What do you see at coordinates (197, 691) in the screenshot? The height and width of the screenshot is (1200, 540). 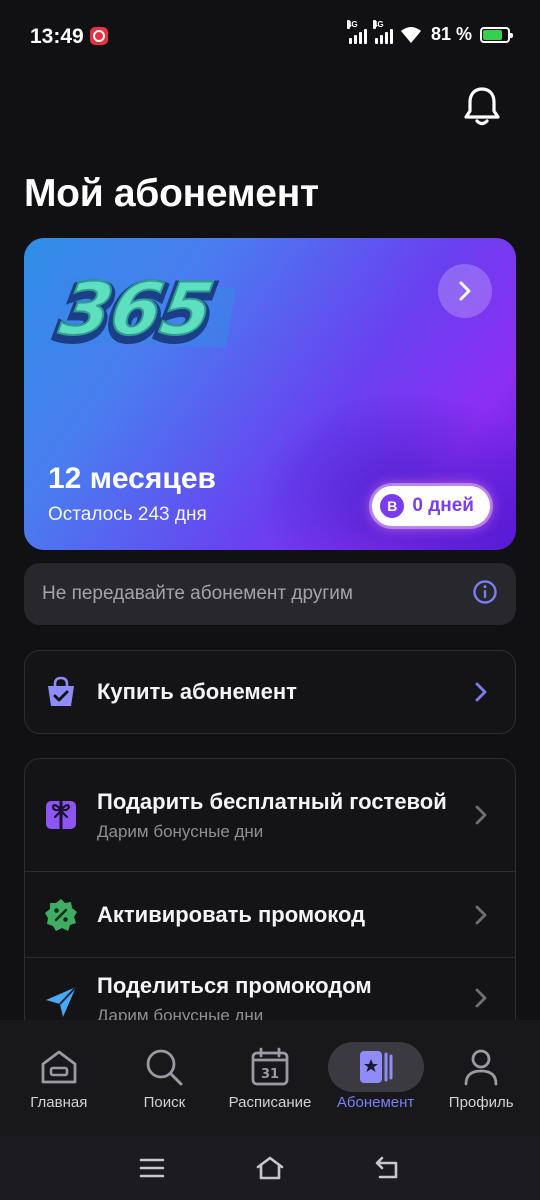 I see `buy-subscription-label: Купить абонемент` at bounding box center [197, 691].